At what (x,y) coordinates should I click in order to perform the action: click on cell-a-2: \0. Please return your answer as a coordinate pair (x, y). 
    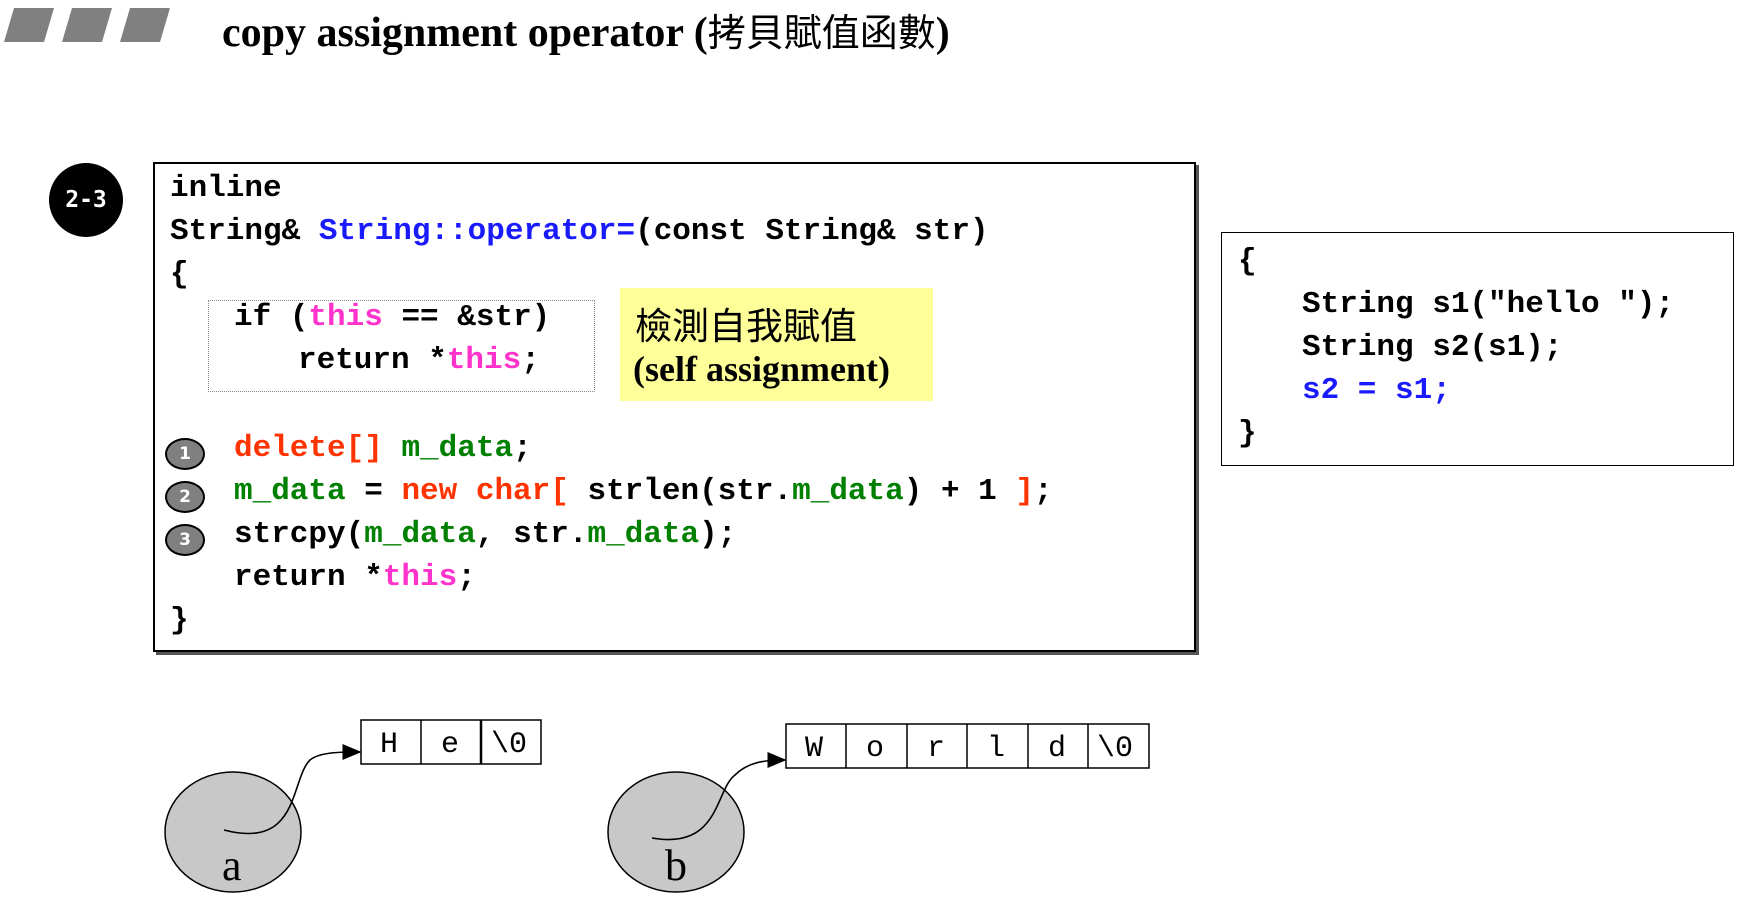
    Looking at the image, I should click on (509, 745).